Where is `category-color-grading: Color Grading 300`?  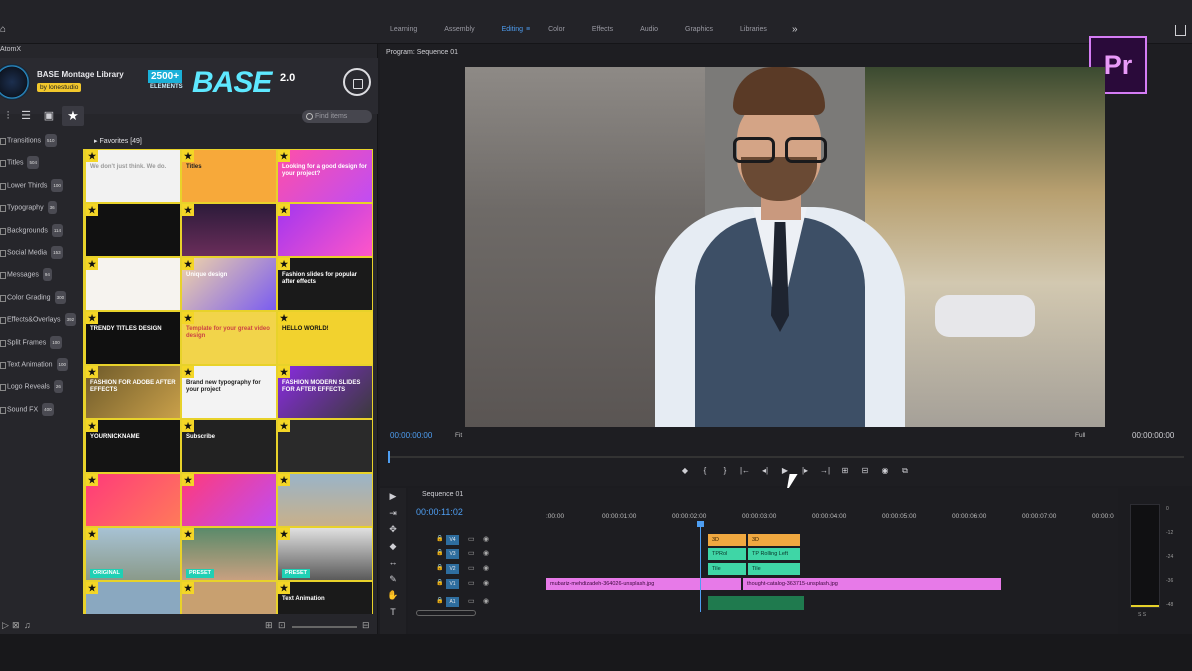
category-color-grading: Color Grading 300 is located at coordinates (41, 301).